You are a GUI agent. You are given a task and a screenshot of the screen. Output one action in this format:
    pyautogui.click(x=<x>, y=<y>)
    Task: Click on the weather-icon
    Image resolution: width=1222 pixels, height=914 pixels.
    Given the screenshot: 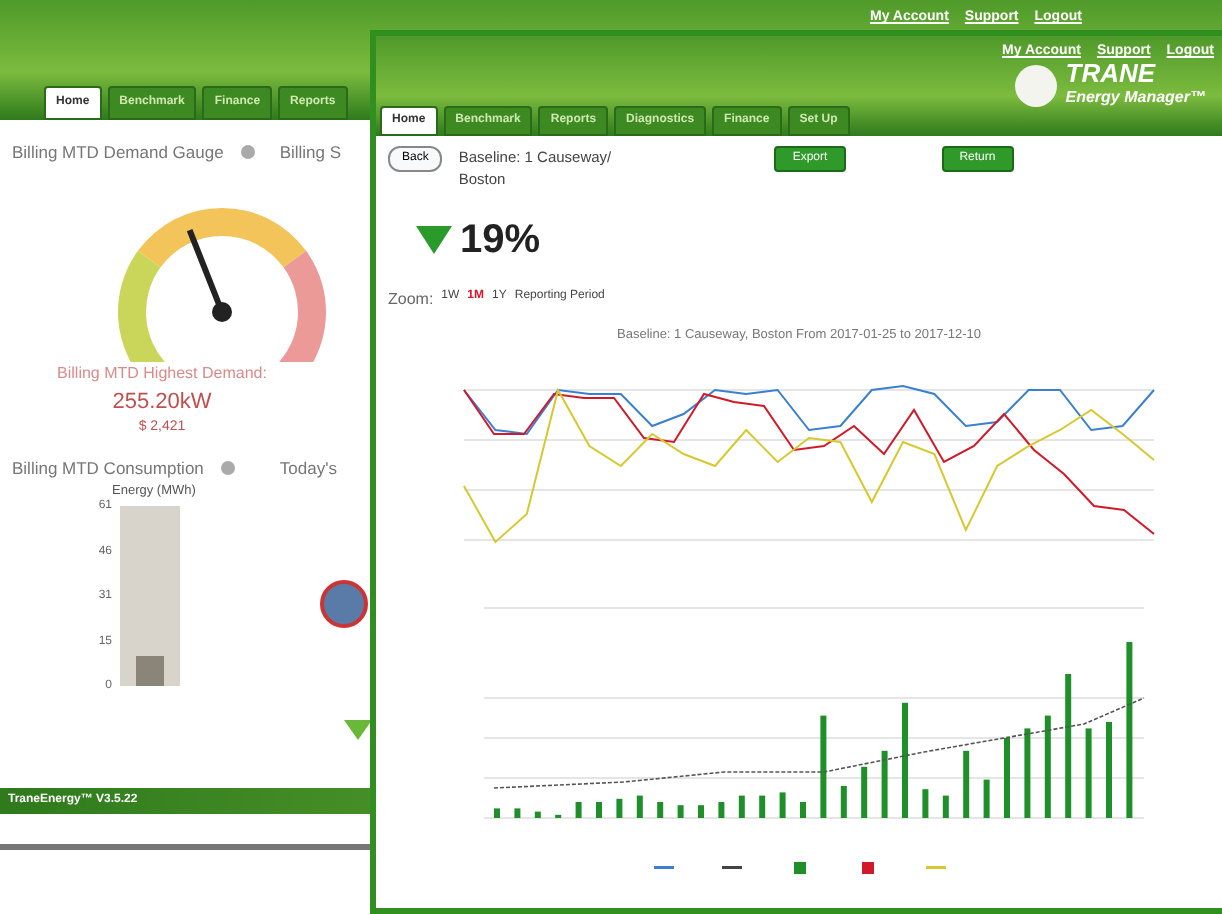 What is the action you would take?
    pyautogui.click(x=344, y=604)
    